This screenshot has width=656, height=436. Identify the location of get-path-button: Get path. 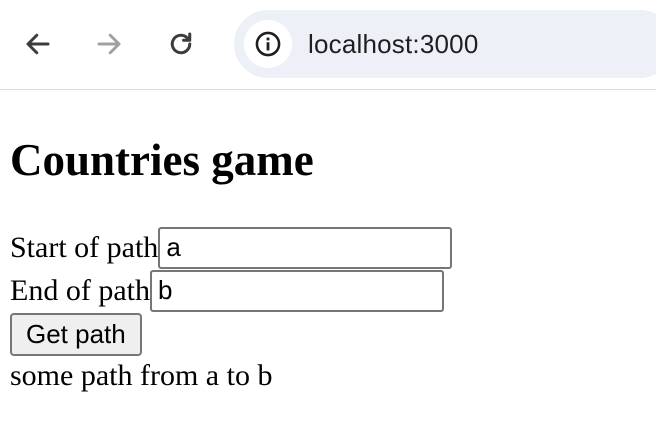
(76, 334).